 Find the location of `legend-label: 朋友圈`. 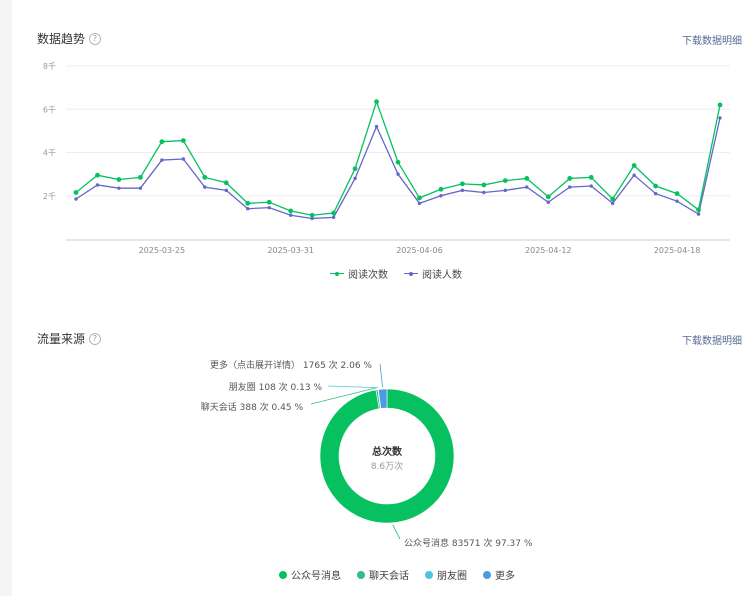

legend-label: 朋友圈 is located at coordinates (452, 576).